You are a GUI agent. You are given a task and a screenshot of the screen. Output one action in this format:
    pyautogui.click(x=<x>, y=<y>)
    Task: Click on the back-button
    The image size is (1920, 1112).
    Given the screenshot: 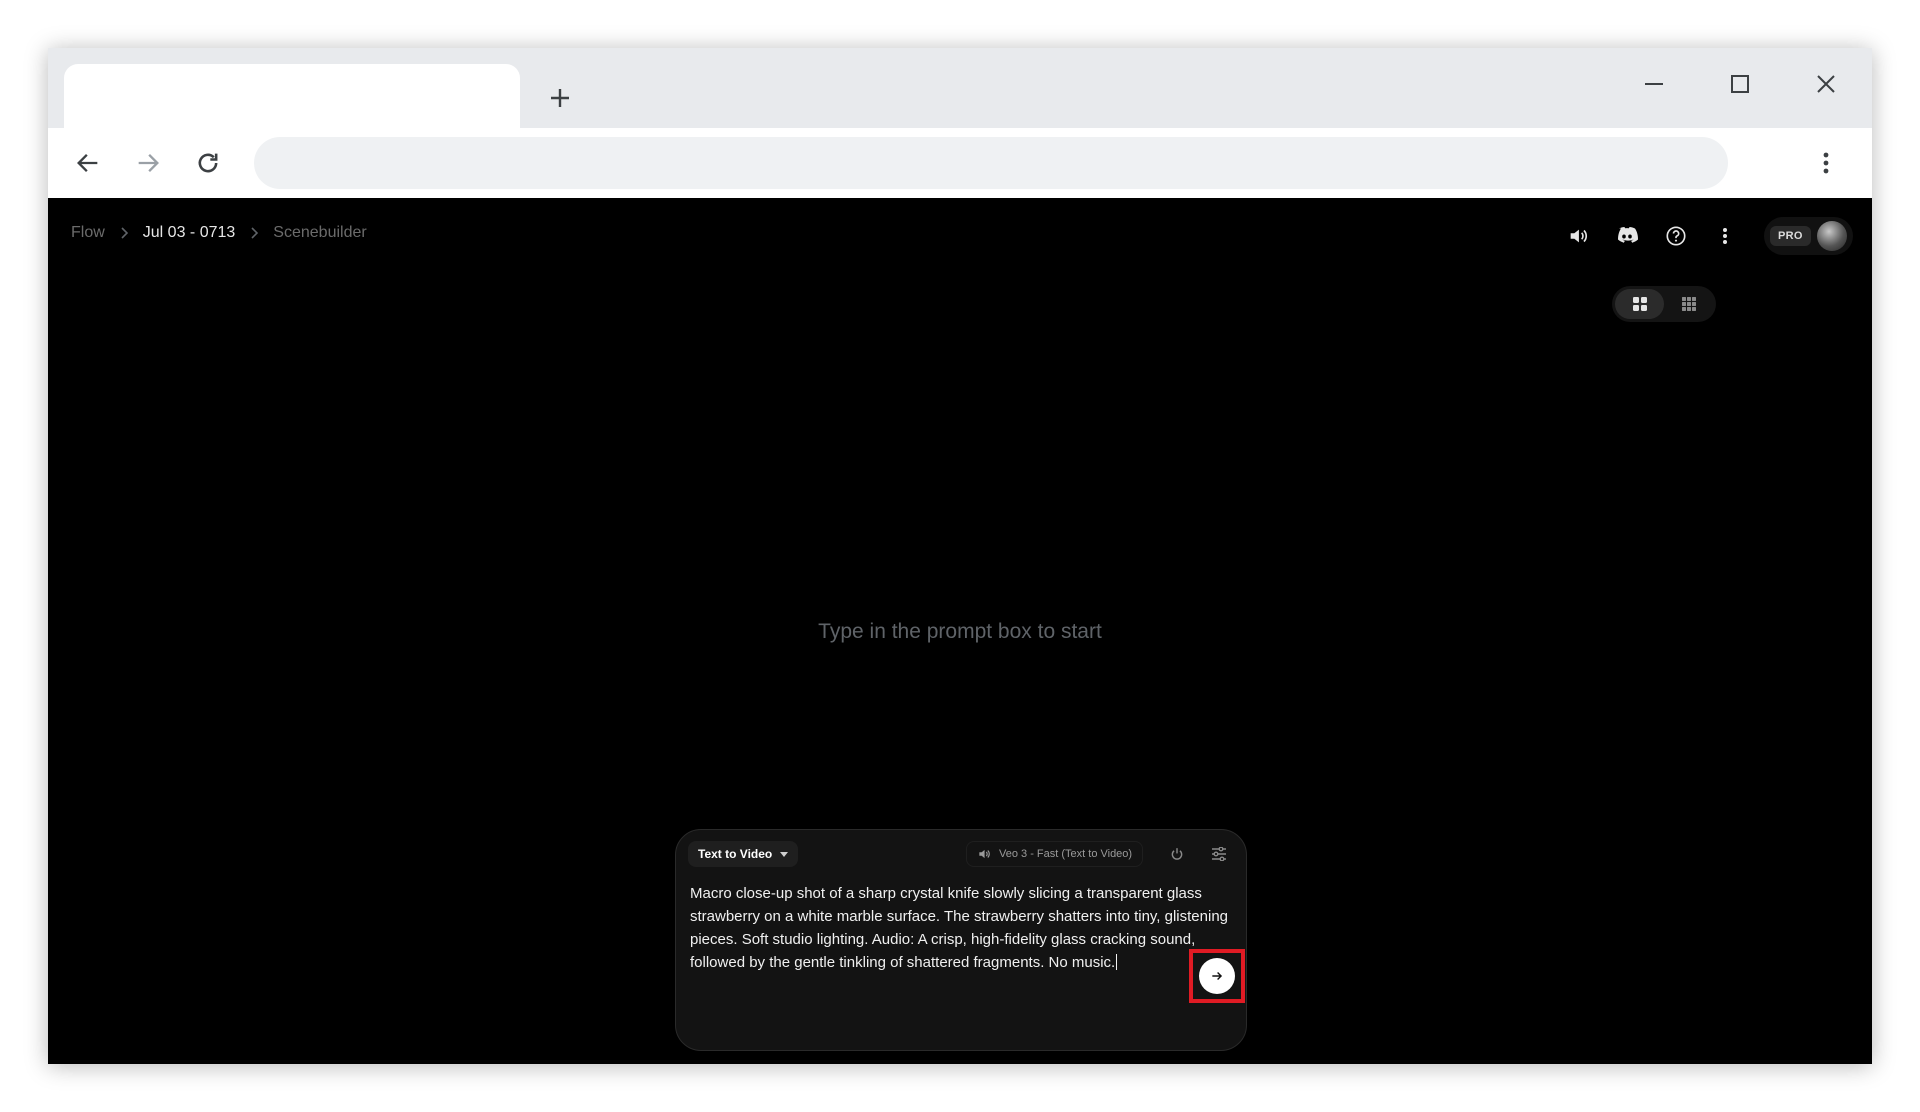 What is the action you would take?
    pyautogui.click(x=88, y=163)
    